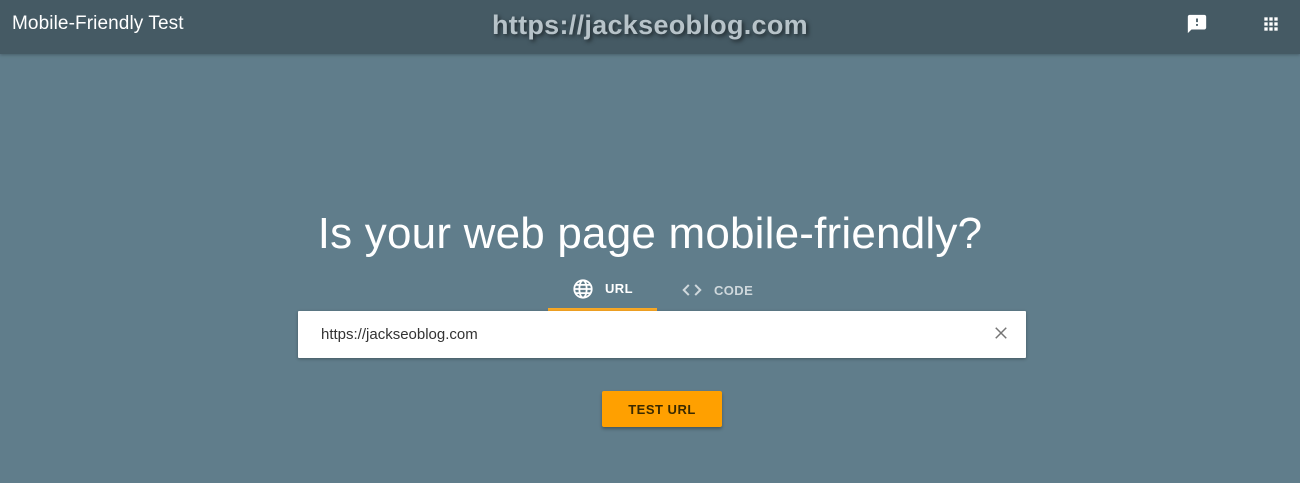 This screenshot has height=483, width=1300. I want to click on app-title: Mobile-Friendly Test, so click(98, 23).